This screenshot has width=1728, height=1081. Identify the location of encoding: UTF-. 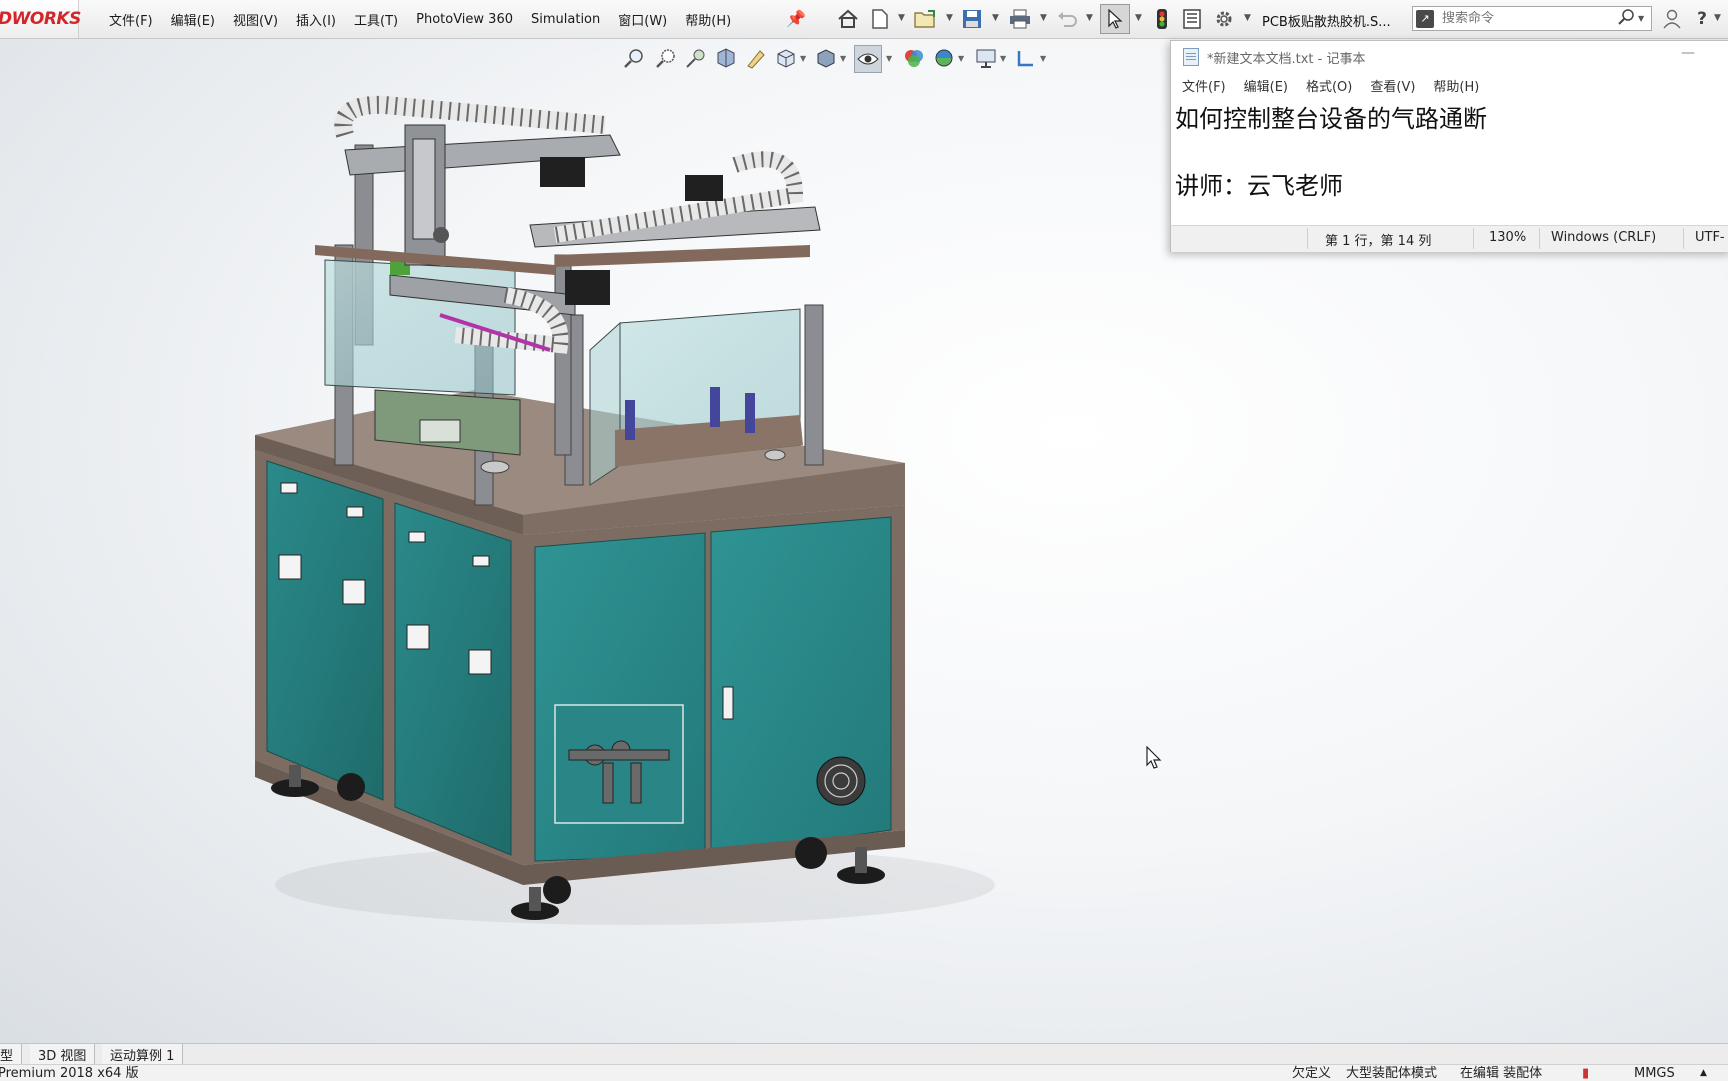
(1710, 237).